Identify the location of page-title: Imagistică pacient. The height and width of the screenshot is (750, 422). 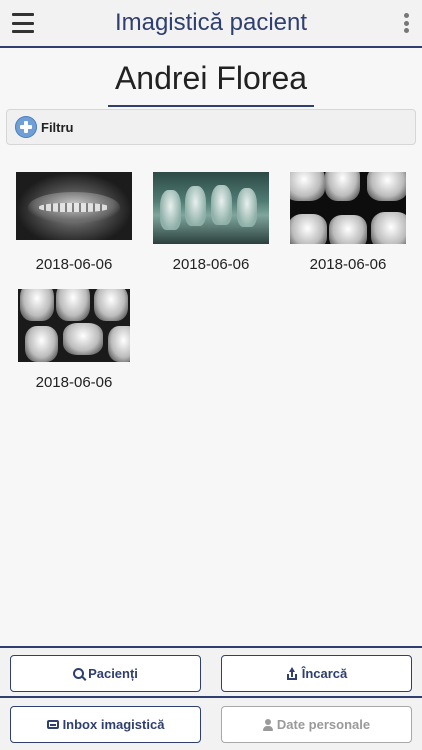
(211, 22).